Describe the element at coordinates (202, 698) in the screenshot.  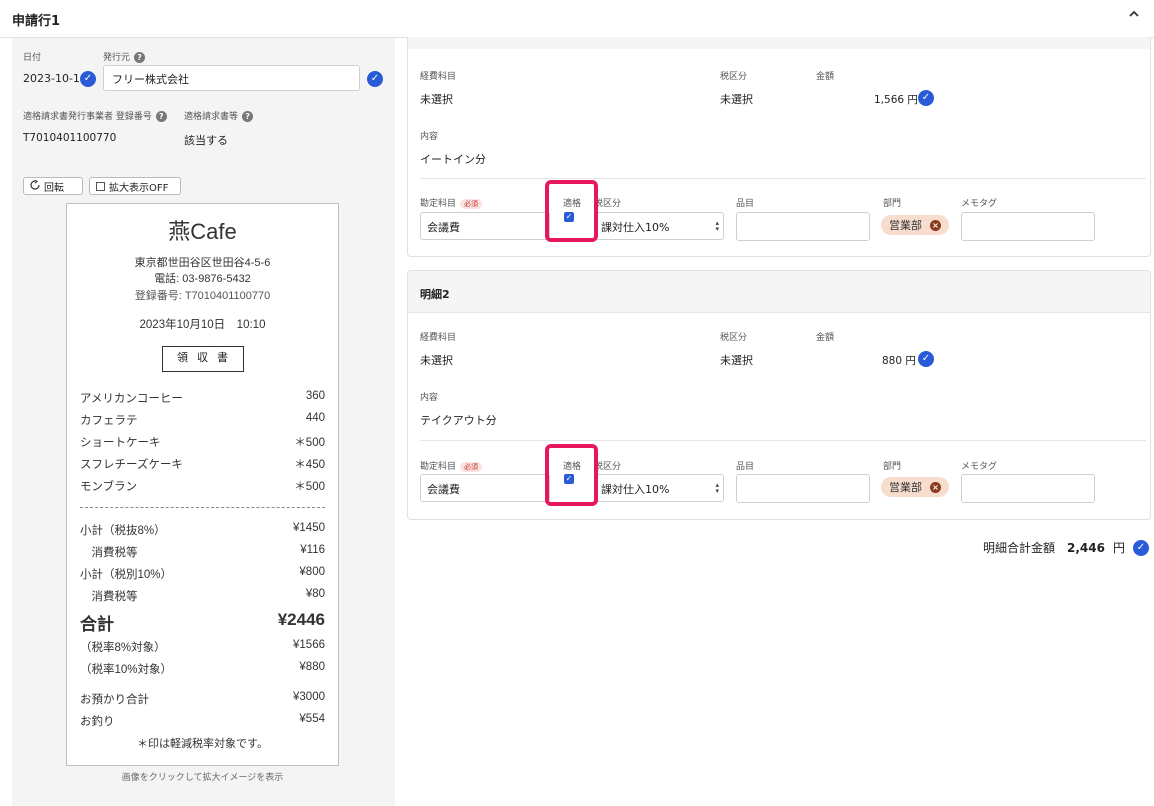
I see `receipt-paid: お預かり合計 ¥3000` at that location.